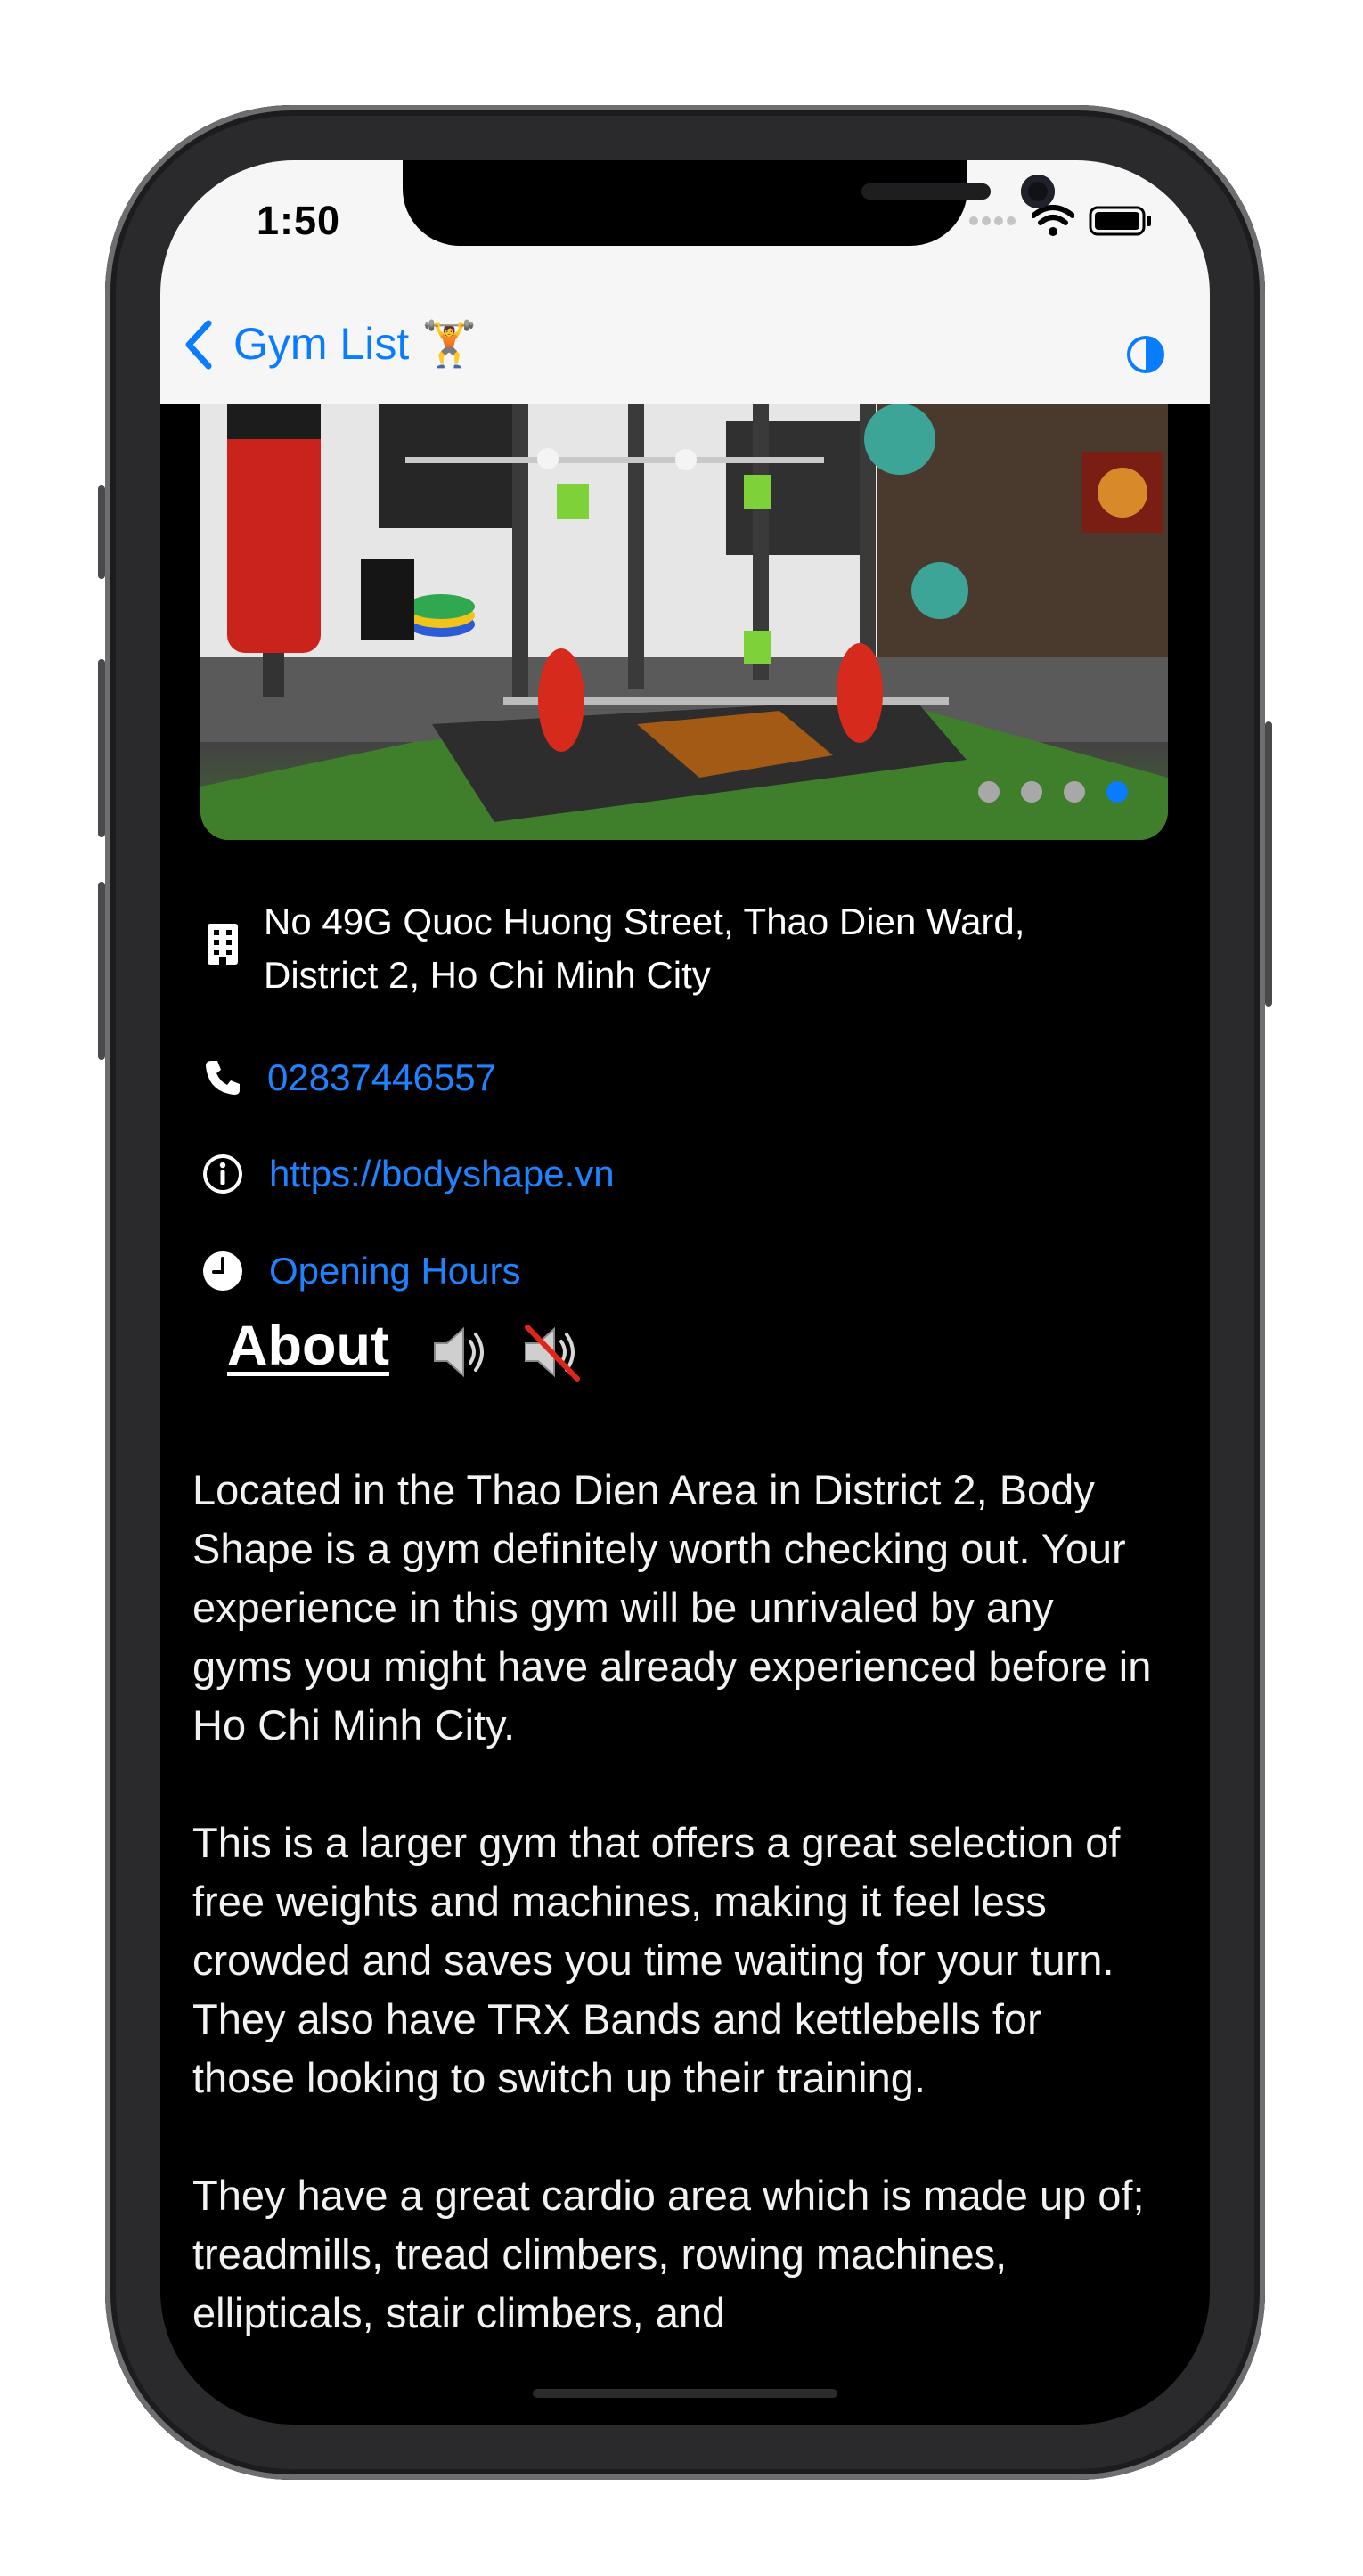 The height and width of the screenshot is (2576, 1363). Describe the element at coordinates (223, 1174) in the screenshot. I see `info-icon` at that location.